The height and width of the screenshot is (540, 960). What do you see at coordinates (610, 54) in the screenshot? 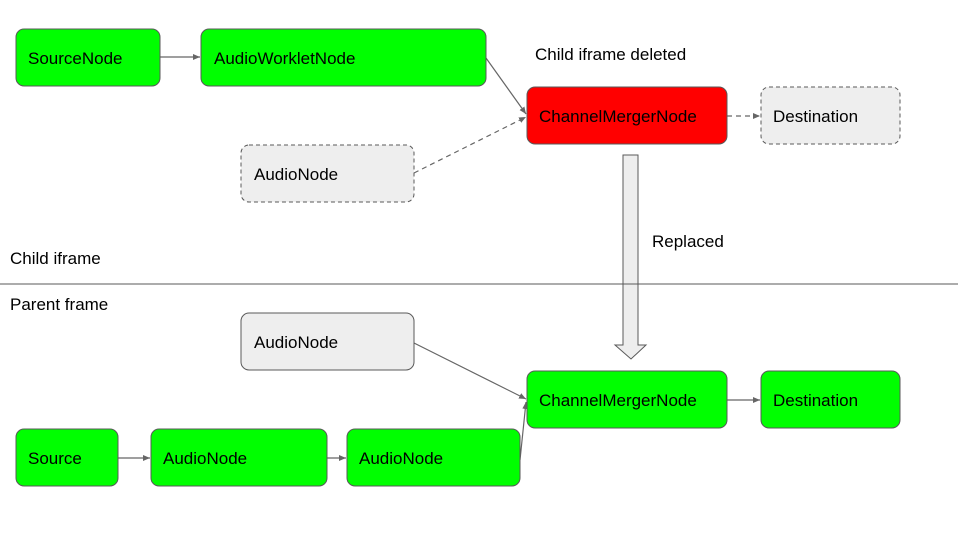
I see `deleted-note: Child iframe deleted` at bounding box center [610, 54].